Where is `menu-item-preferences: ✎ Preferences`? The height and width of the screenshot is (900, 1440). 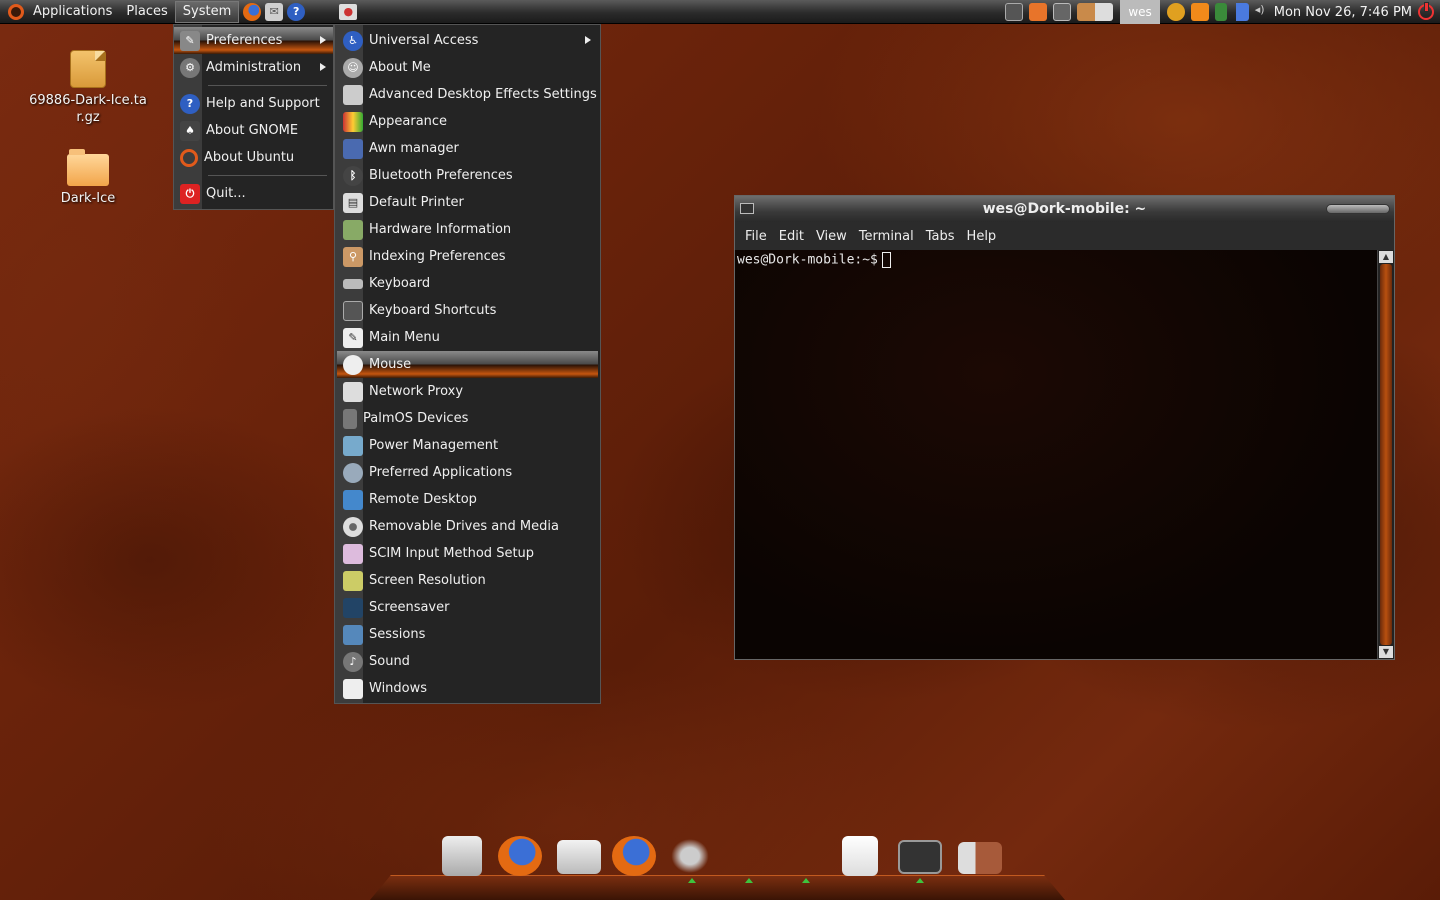 menu-item-preferences: ✎ Preferences is located at coordinates (253, 40).